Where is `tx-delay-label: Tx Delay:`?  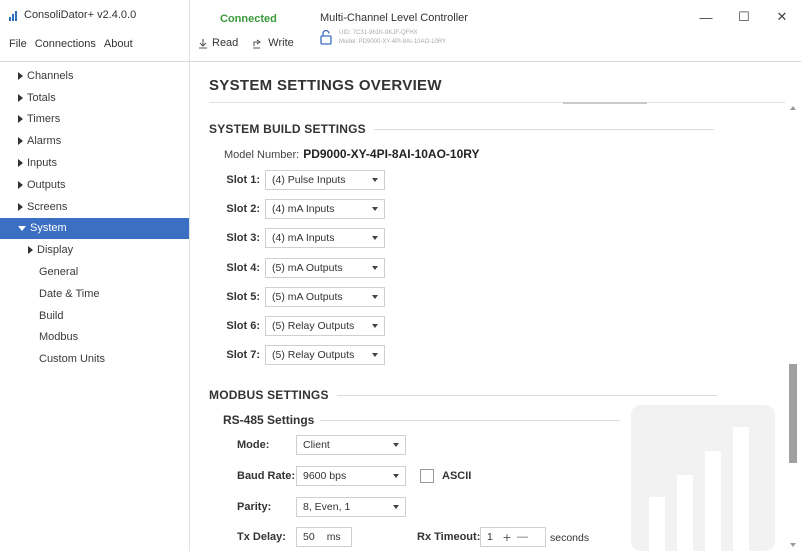
tx-delay-label: Tx Delay: is located at coordinates (261, 537).